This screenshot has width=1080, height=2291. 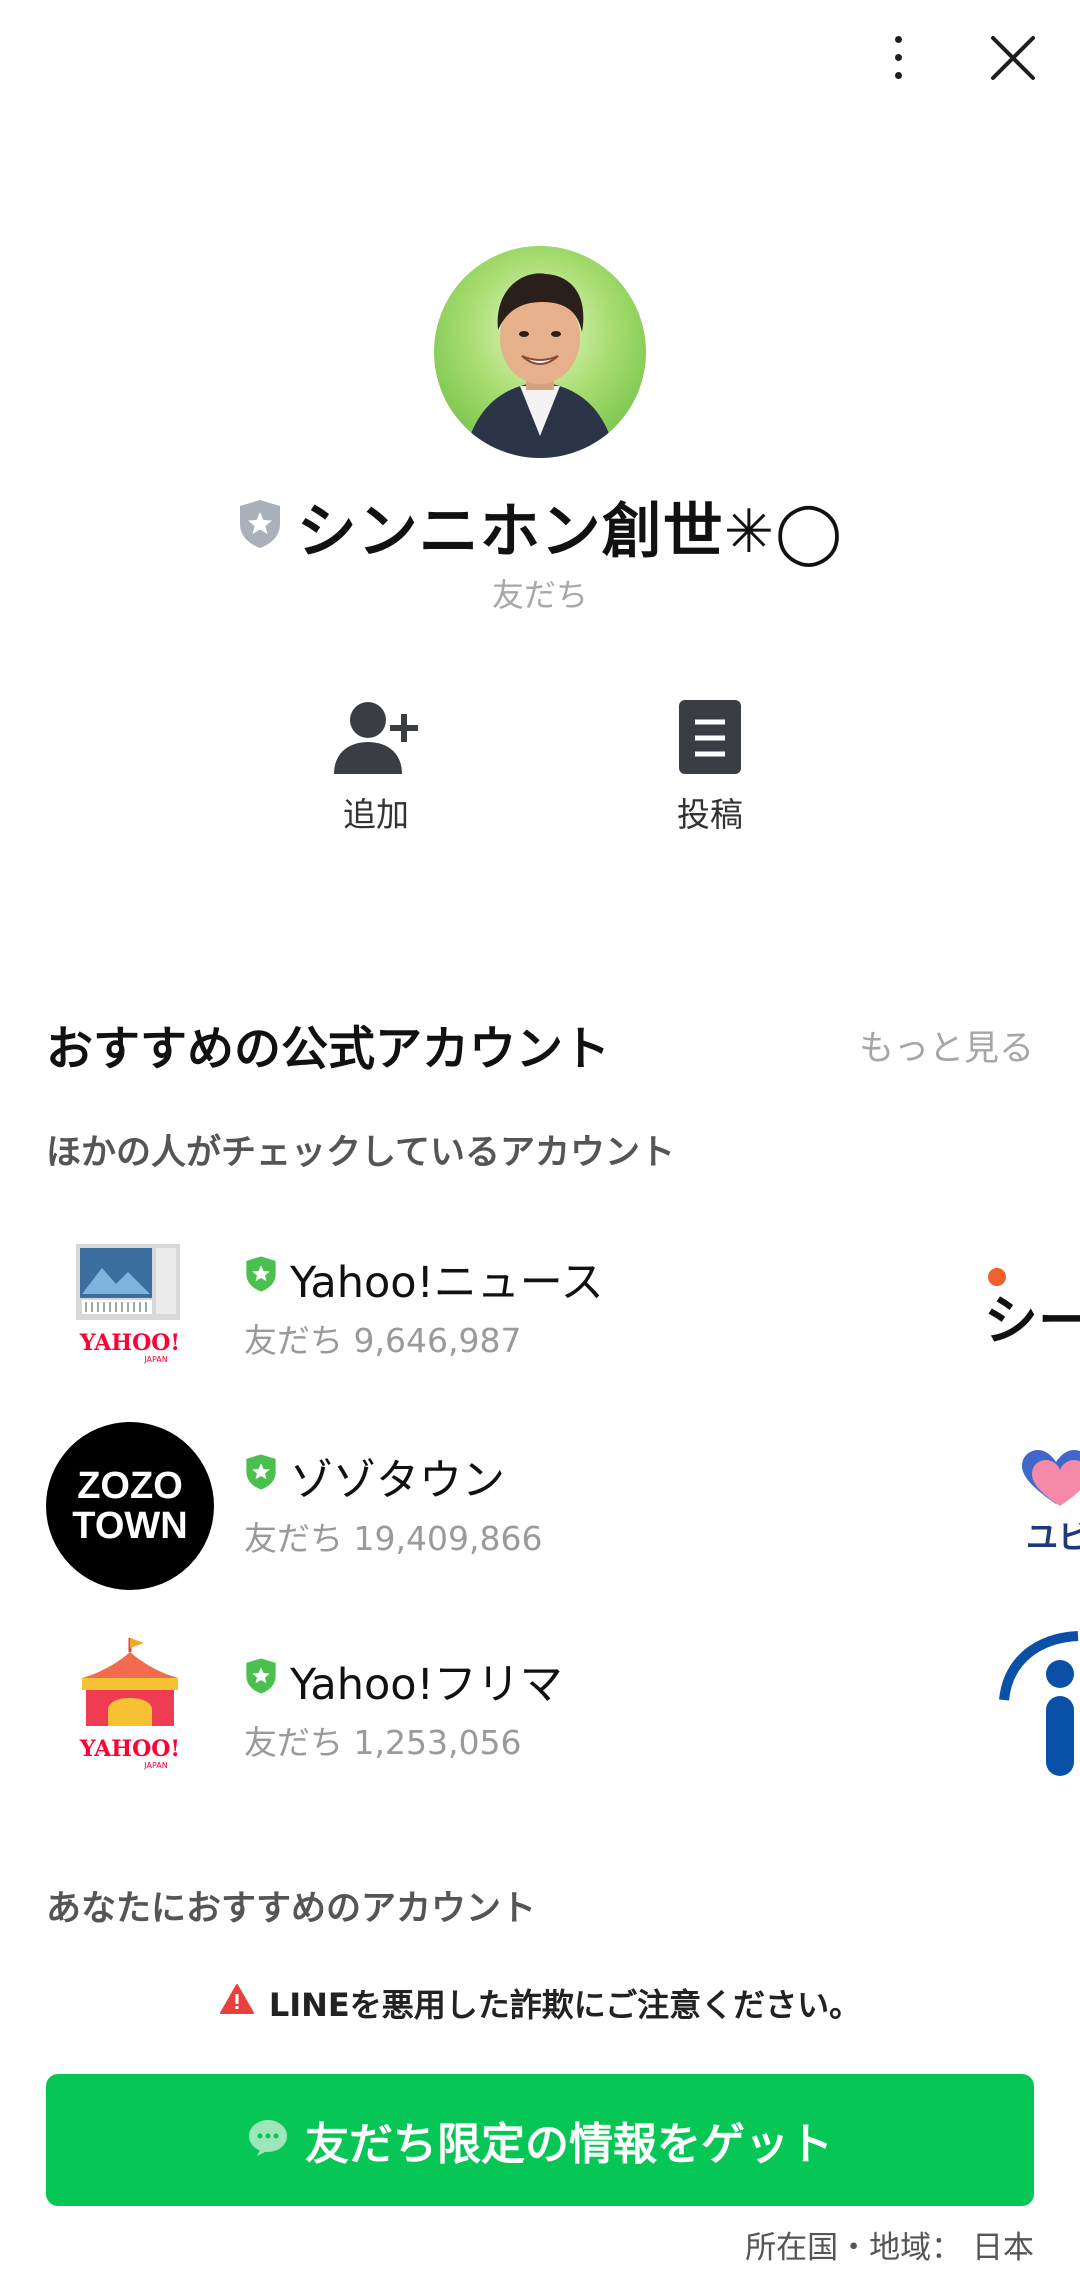 I want to click on get-friend-info-button: 友だち限定の情報をゲット, so click(x=540, y=2140).